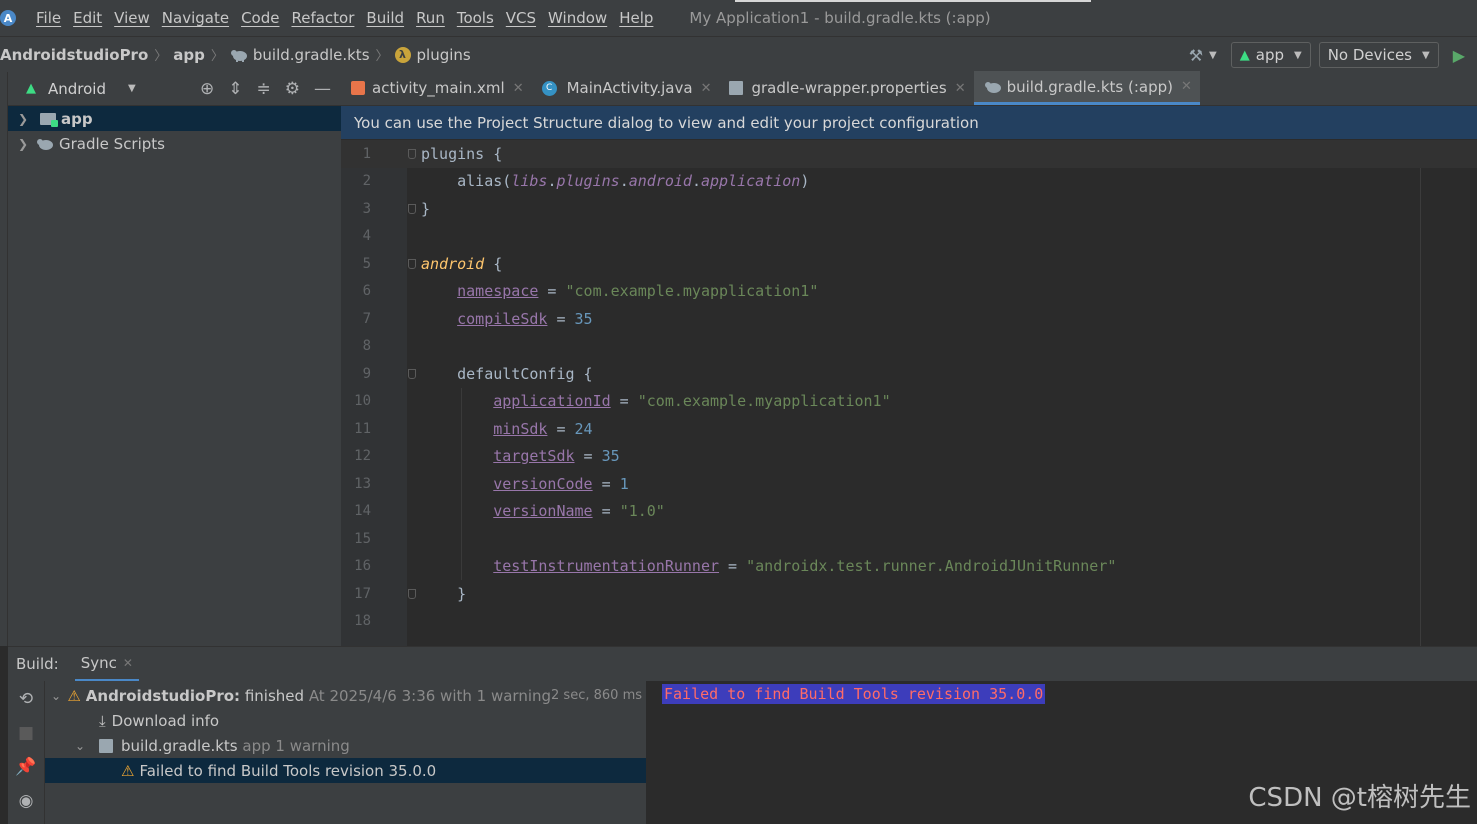  I want to click on menu-edit: Edit, so click(87, 18).